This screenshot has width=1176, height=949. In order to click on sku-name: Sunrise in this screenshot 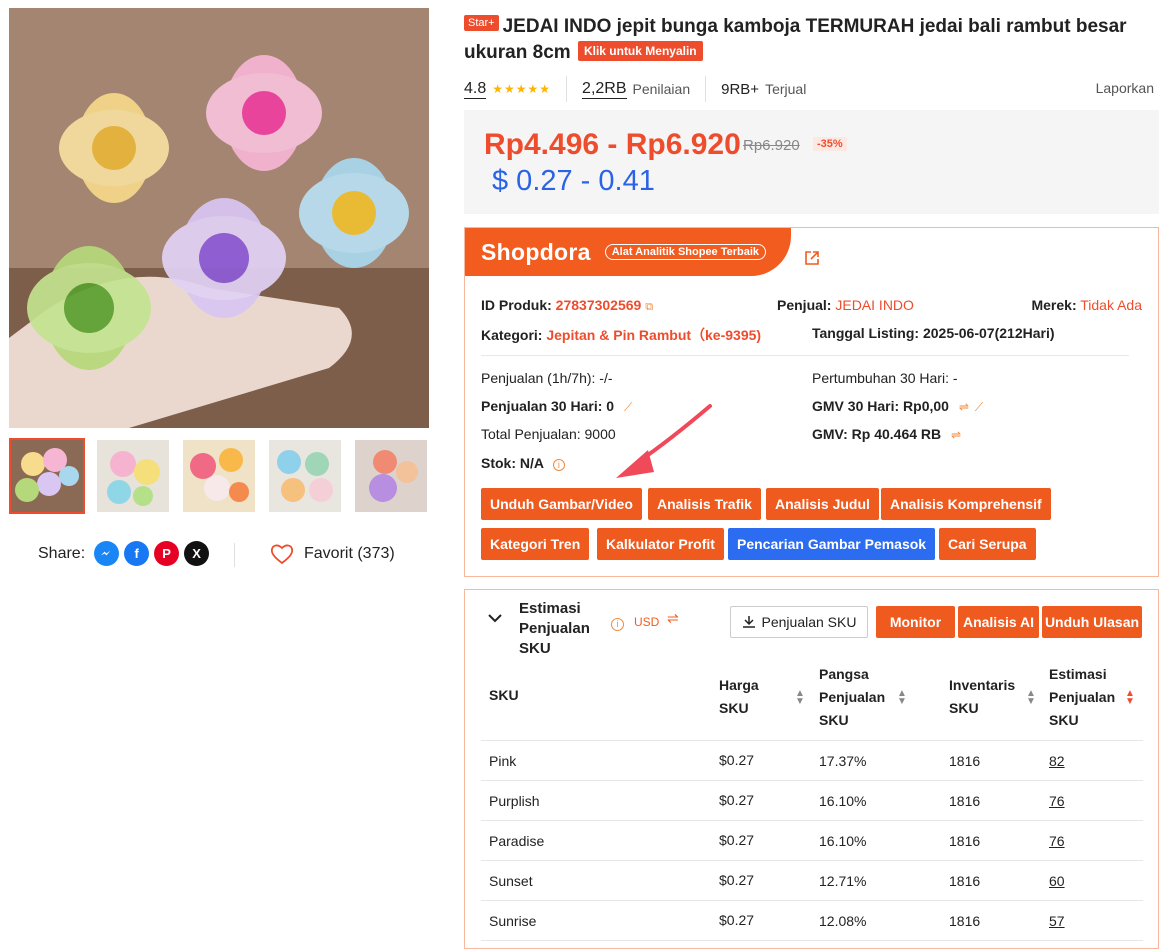, I will do `click(513, 921)`.